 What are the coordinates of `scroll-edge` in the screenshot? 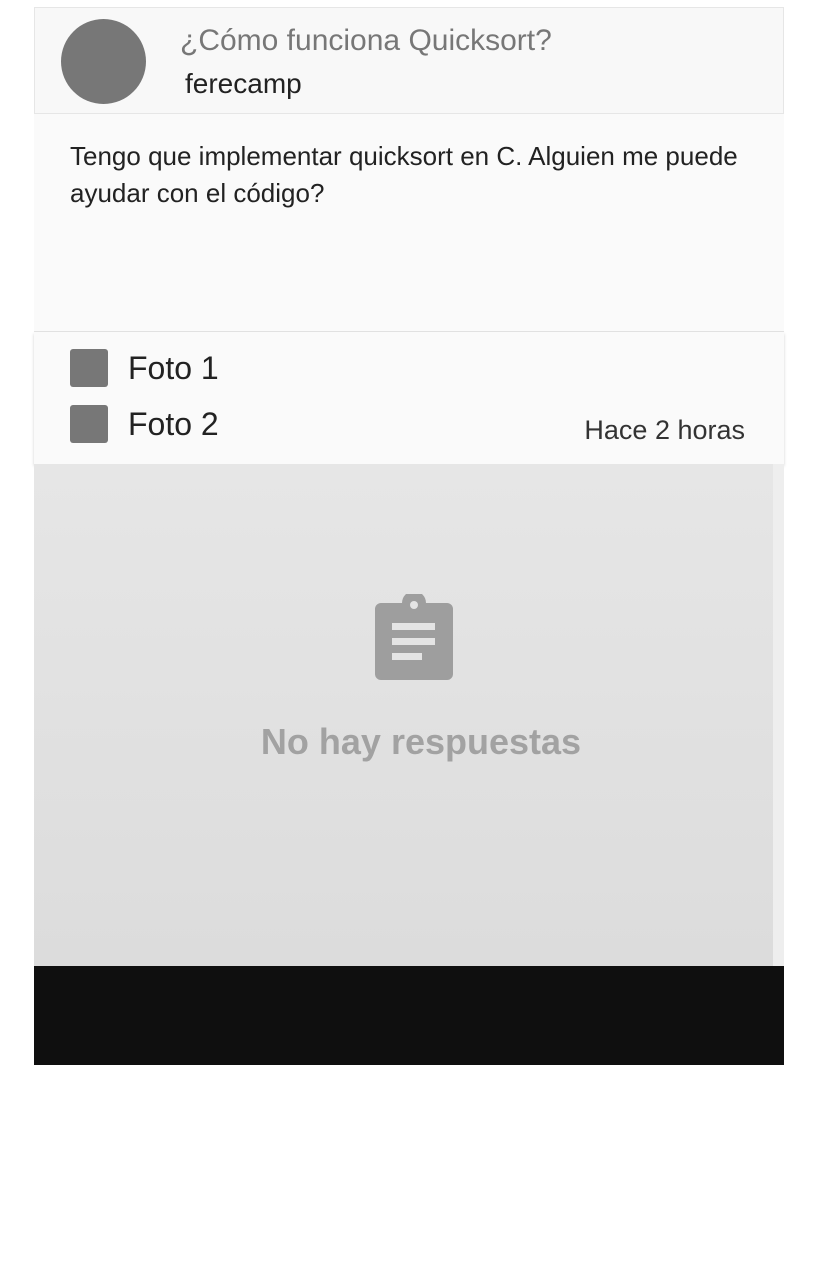 It's located at (778, 715).